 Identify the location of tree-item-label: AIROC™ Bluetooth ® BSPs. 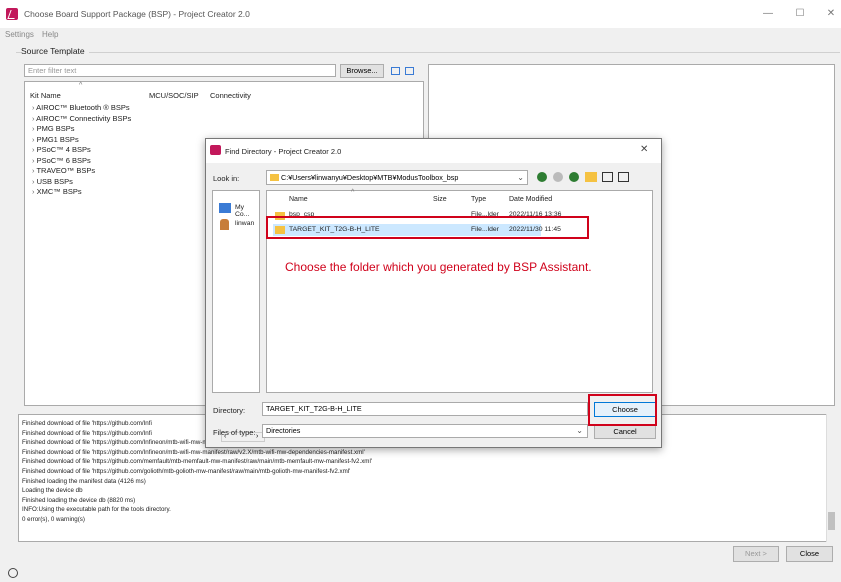
(83, 107).